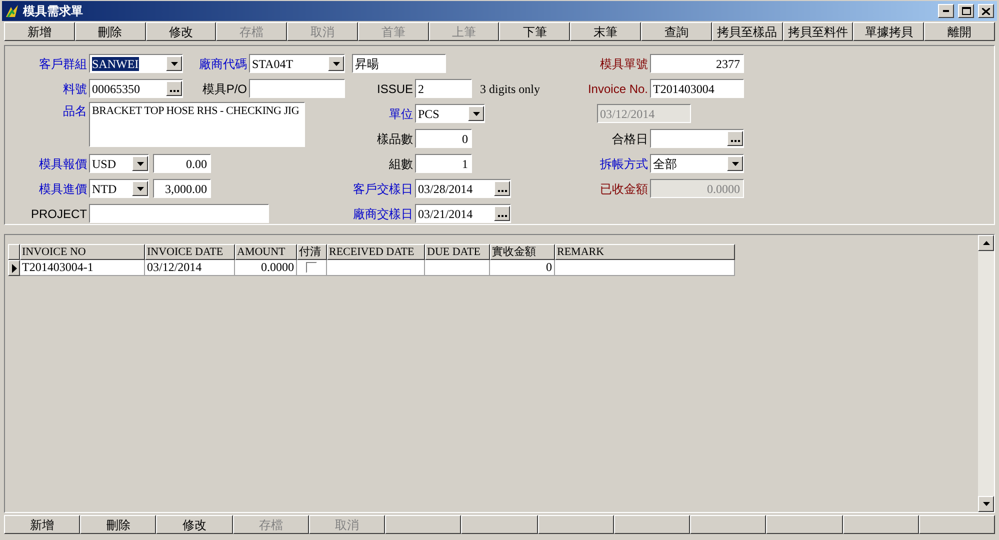 The image size is (999, 540). I want to click on field-label: 樣品數, so click(395, 139).